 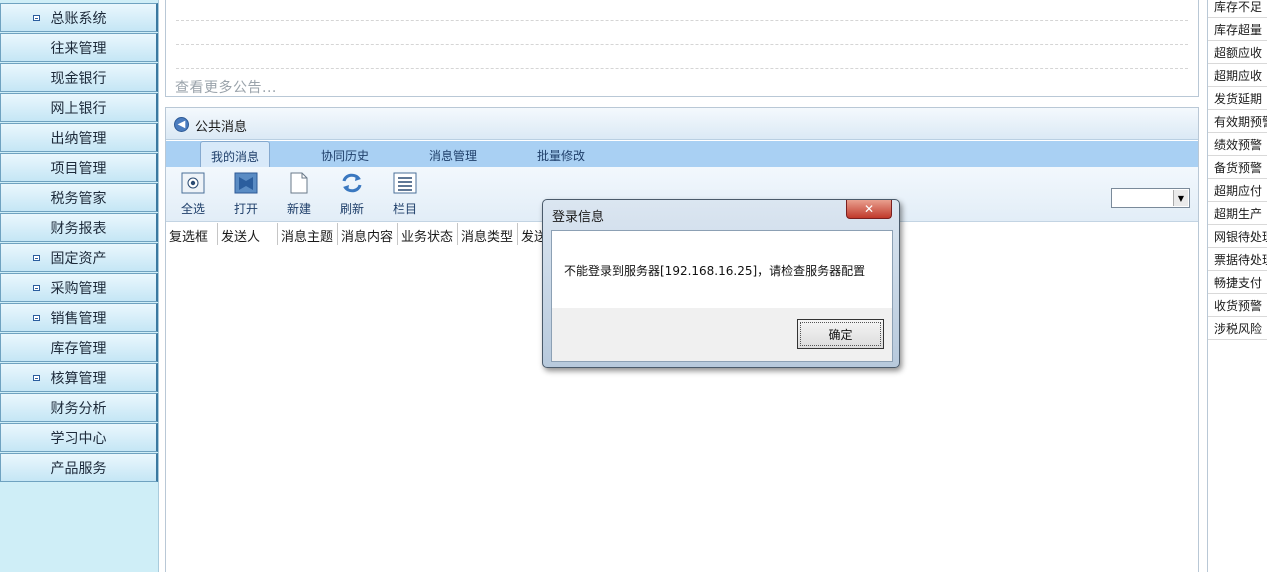 What do you see at coordinates (1237, 98) in the screenshot?
I see `alert-item: 发货延期` at bounding box center [1237, 98].